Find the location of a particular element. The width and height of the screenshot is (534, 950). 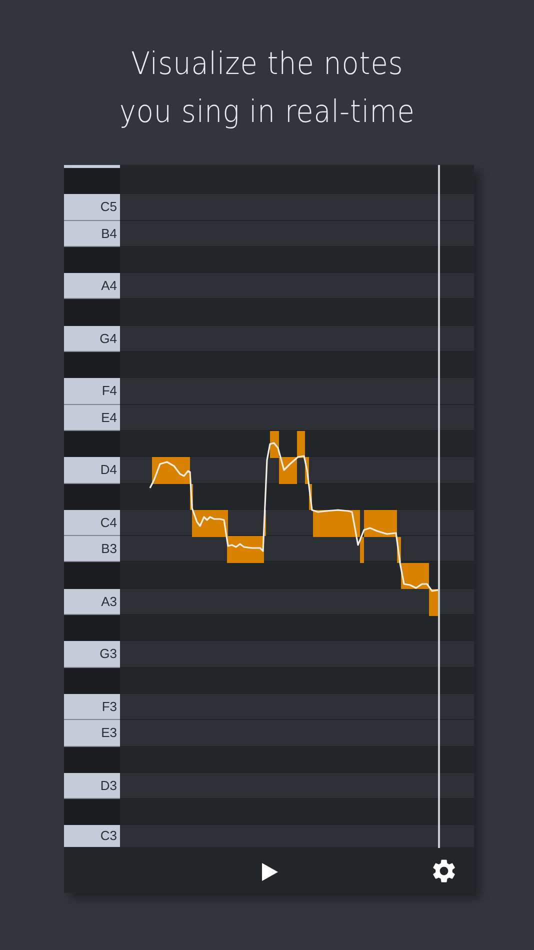

piano-key: F3 is located at coordinates (92, 707).